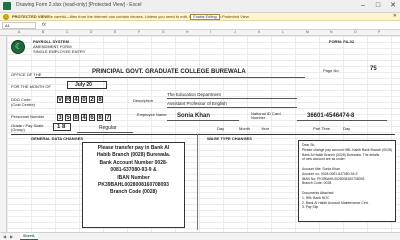 The height and width of the screenshot is (240, 400). Describe the element at coordinates (31, 86) in the screenshot. I see `month-label: FOR THE MONTH OF` at that location.